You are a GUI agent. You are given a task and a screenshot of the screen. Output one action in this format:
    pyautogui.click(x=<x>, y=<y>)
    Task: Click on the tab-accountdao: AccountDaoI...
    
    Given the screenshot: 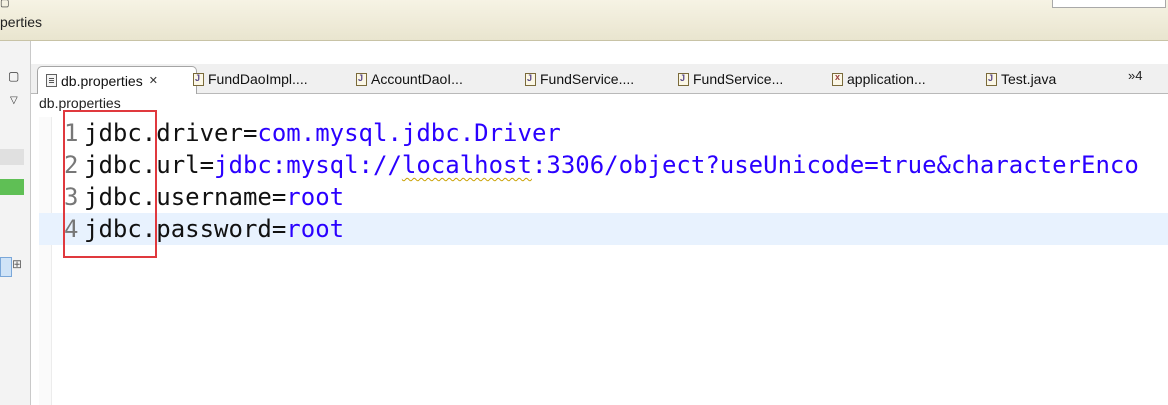 What is the action you would take?
    pyautogui.click(x=409, y=79)
    